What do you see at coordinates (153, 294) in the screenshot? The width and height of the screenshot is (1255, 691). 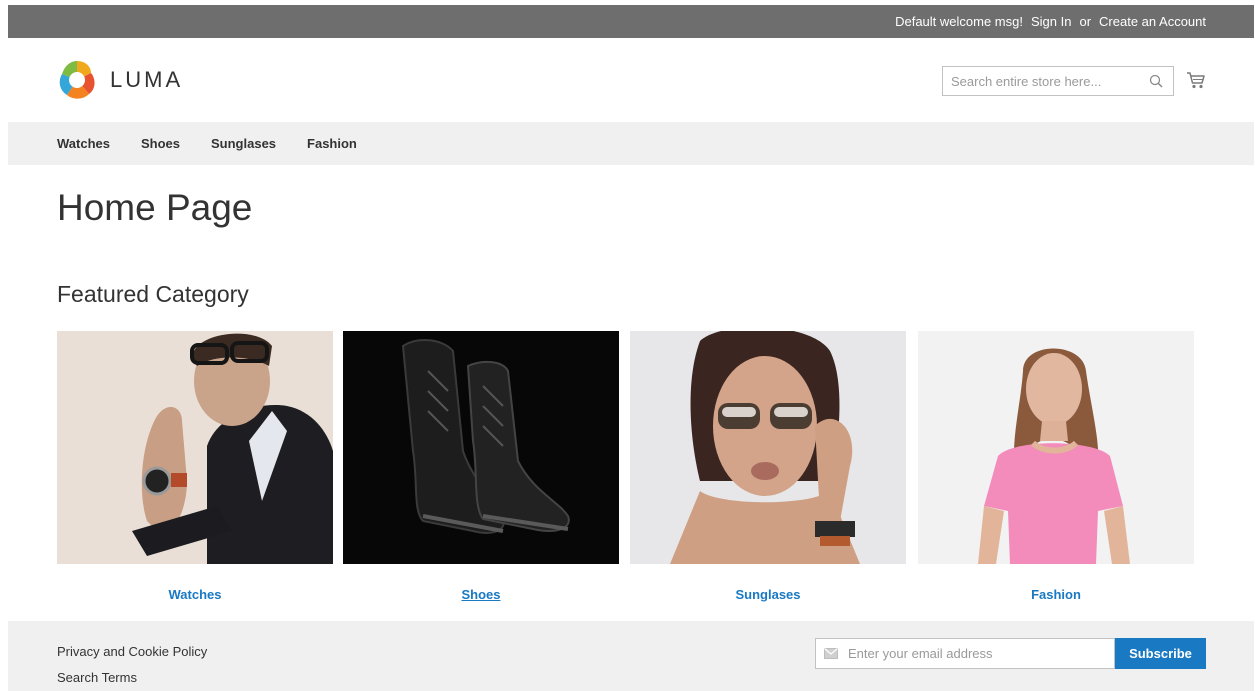 I see `featured-category-title: Featured Category` at bounding box center [153, 294].